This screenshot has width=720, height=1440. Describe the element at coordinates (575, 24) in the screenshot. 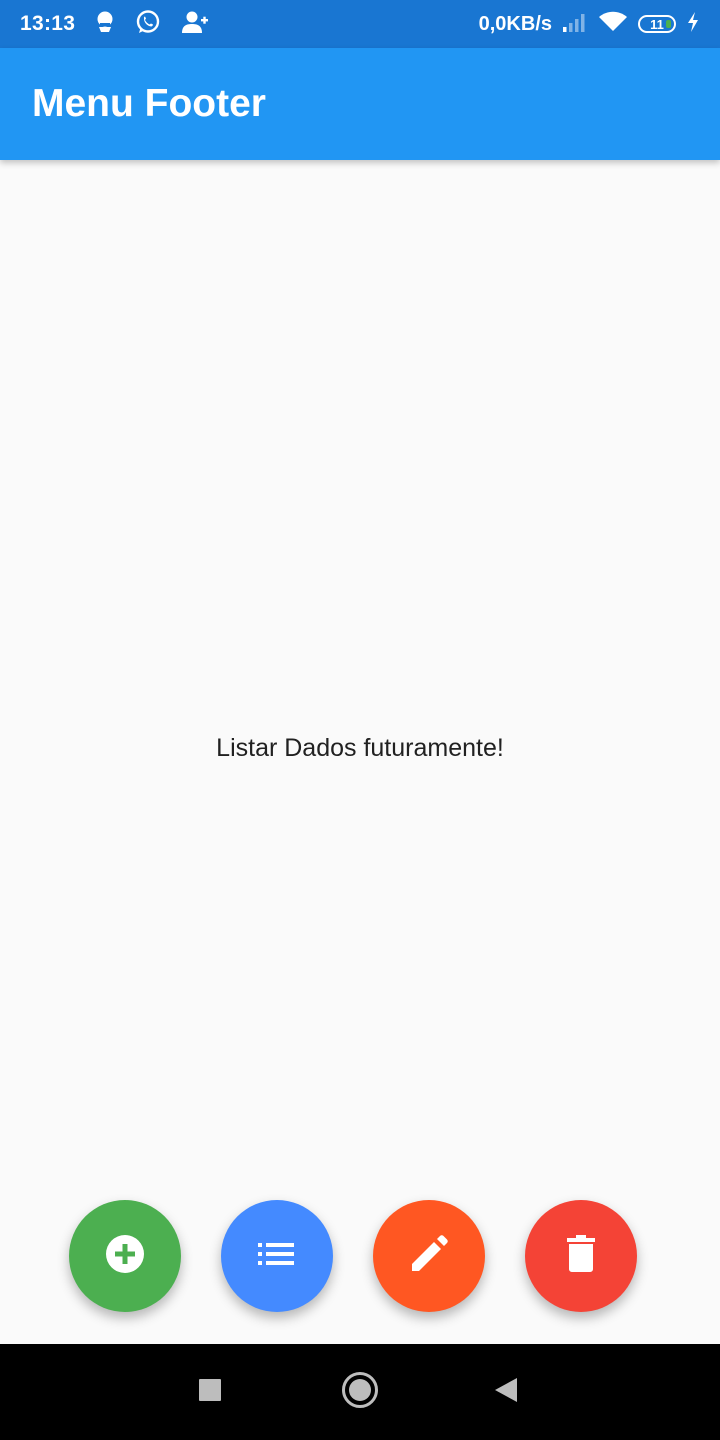

I see `signal-icon` at that location.